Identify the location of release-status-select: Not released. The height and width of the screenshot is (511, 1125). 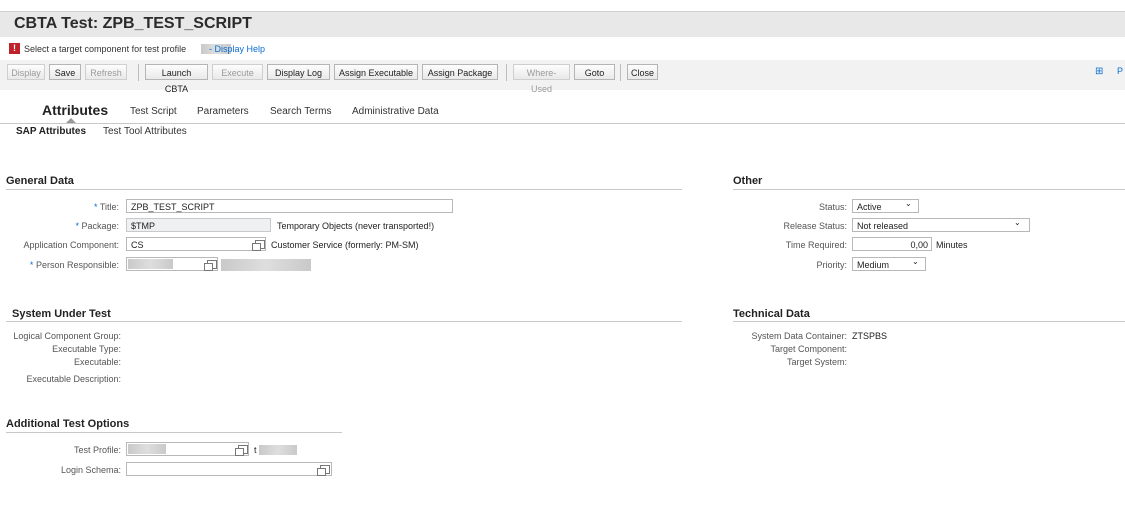
(941, 225).